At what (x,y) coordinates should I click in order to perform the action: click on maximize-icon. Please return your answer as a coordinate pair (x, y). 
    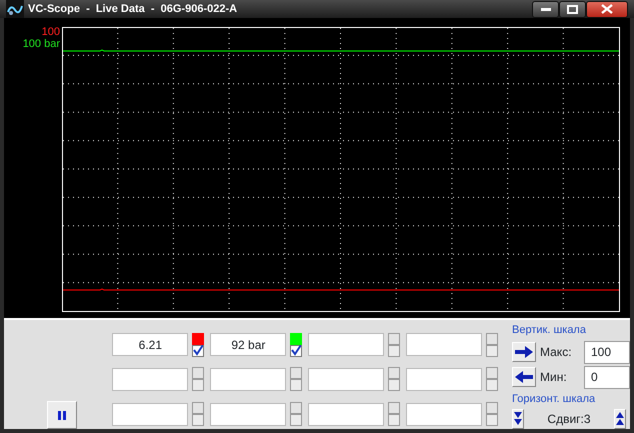
    Looking at the image, I should click on (572, 9).